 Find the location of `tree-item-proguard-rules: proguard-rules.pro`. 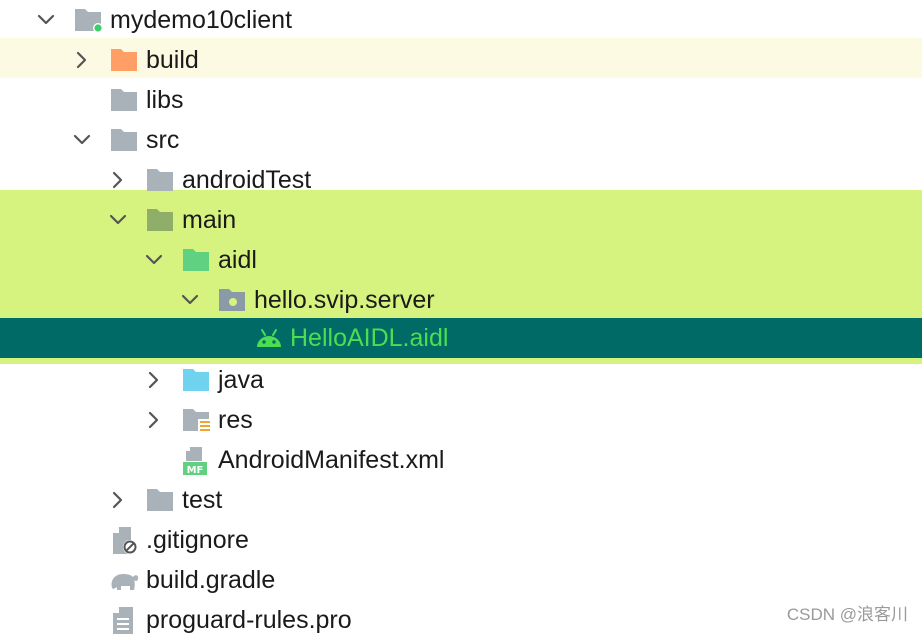

tree-item-proguard-rules: proguard-rules.pro is located at coordinates (461, 617).